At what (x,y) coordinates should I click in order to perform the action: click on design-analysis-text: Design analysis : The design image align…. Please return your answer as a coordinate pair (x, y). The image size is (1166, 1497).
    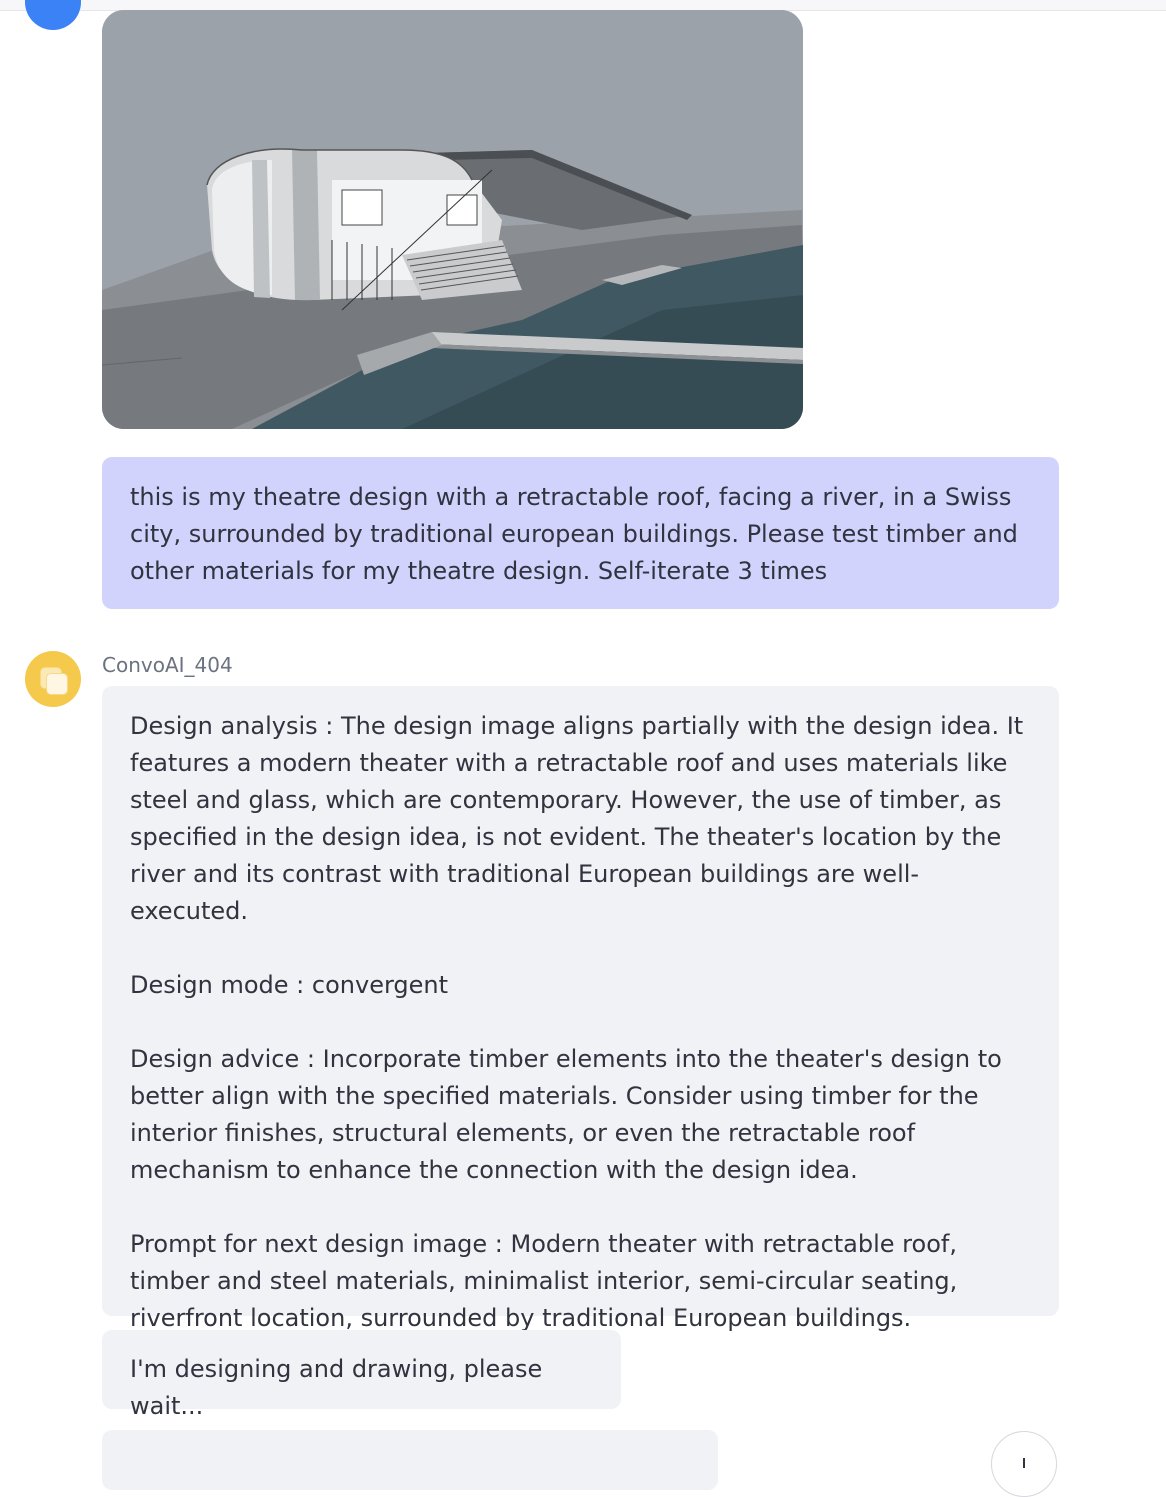
    Looking at the image, I should click on (577, 818).